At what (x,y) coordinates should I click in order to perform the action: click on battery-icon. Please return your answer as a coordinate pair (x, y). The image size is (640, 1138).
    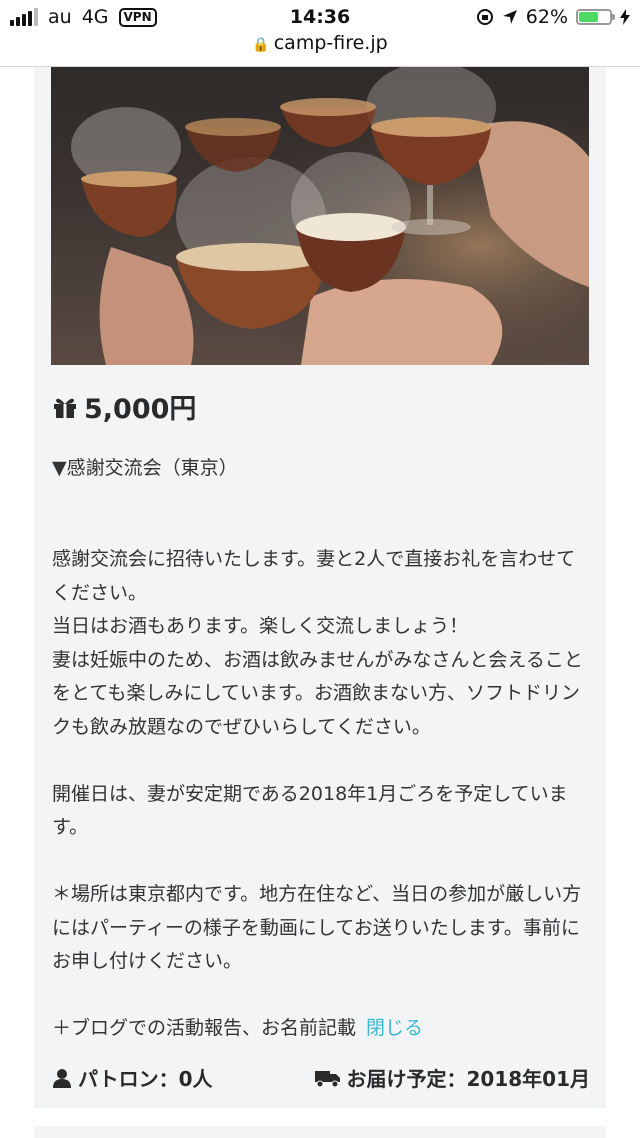
    Looking at the image, I should click on (595, 17).